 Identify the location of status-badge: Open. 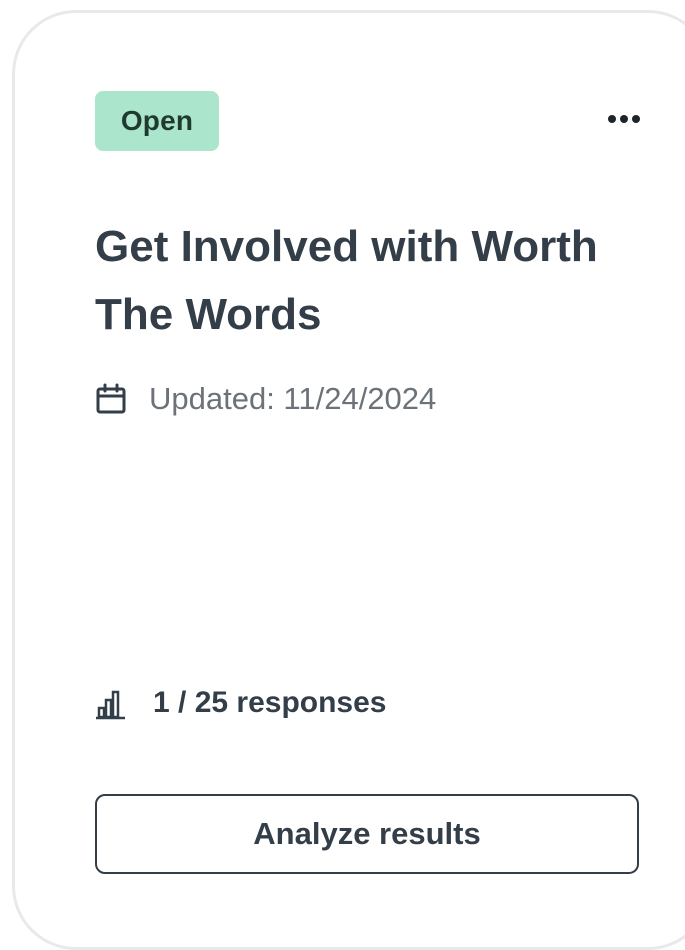
(157, 121).